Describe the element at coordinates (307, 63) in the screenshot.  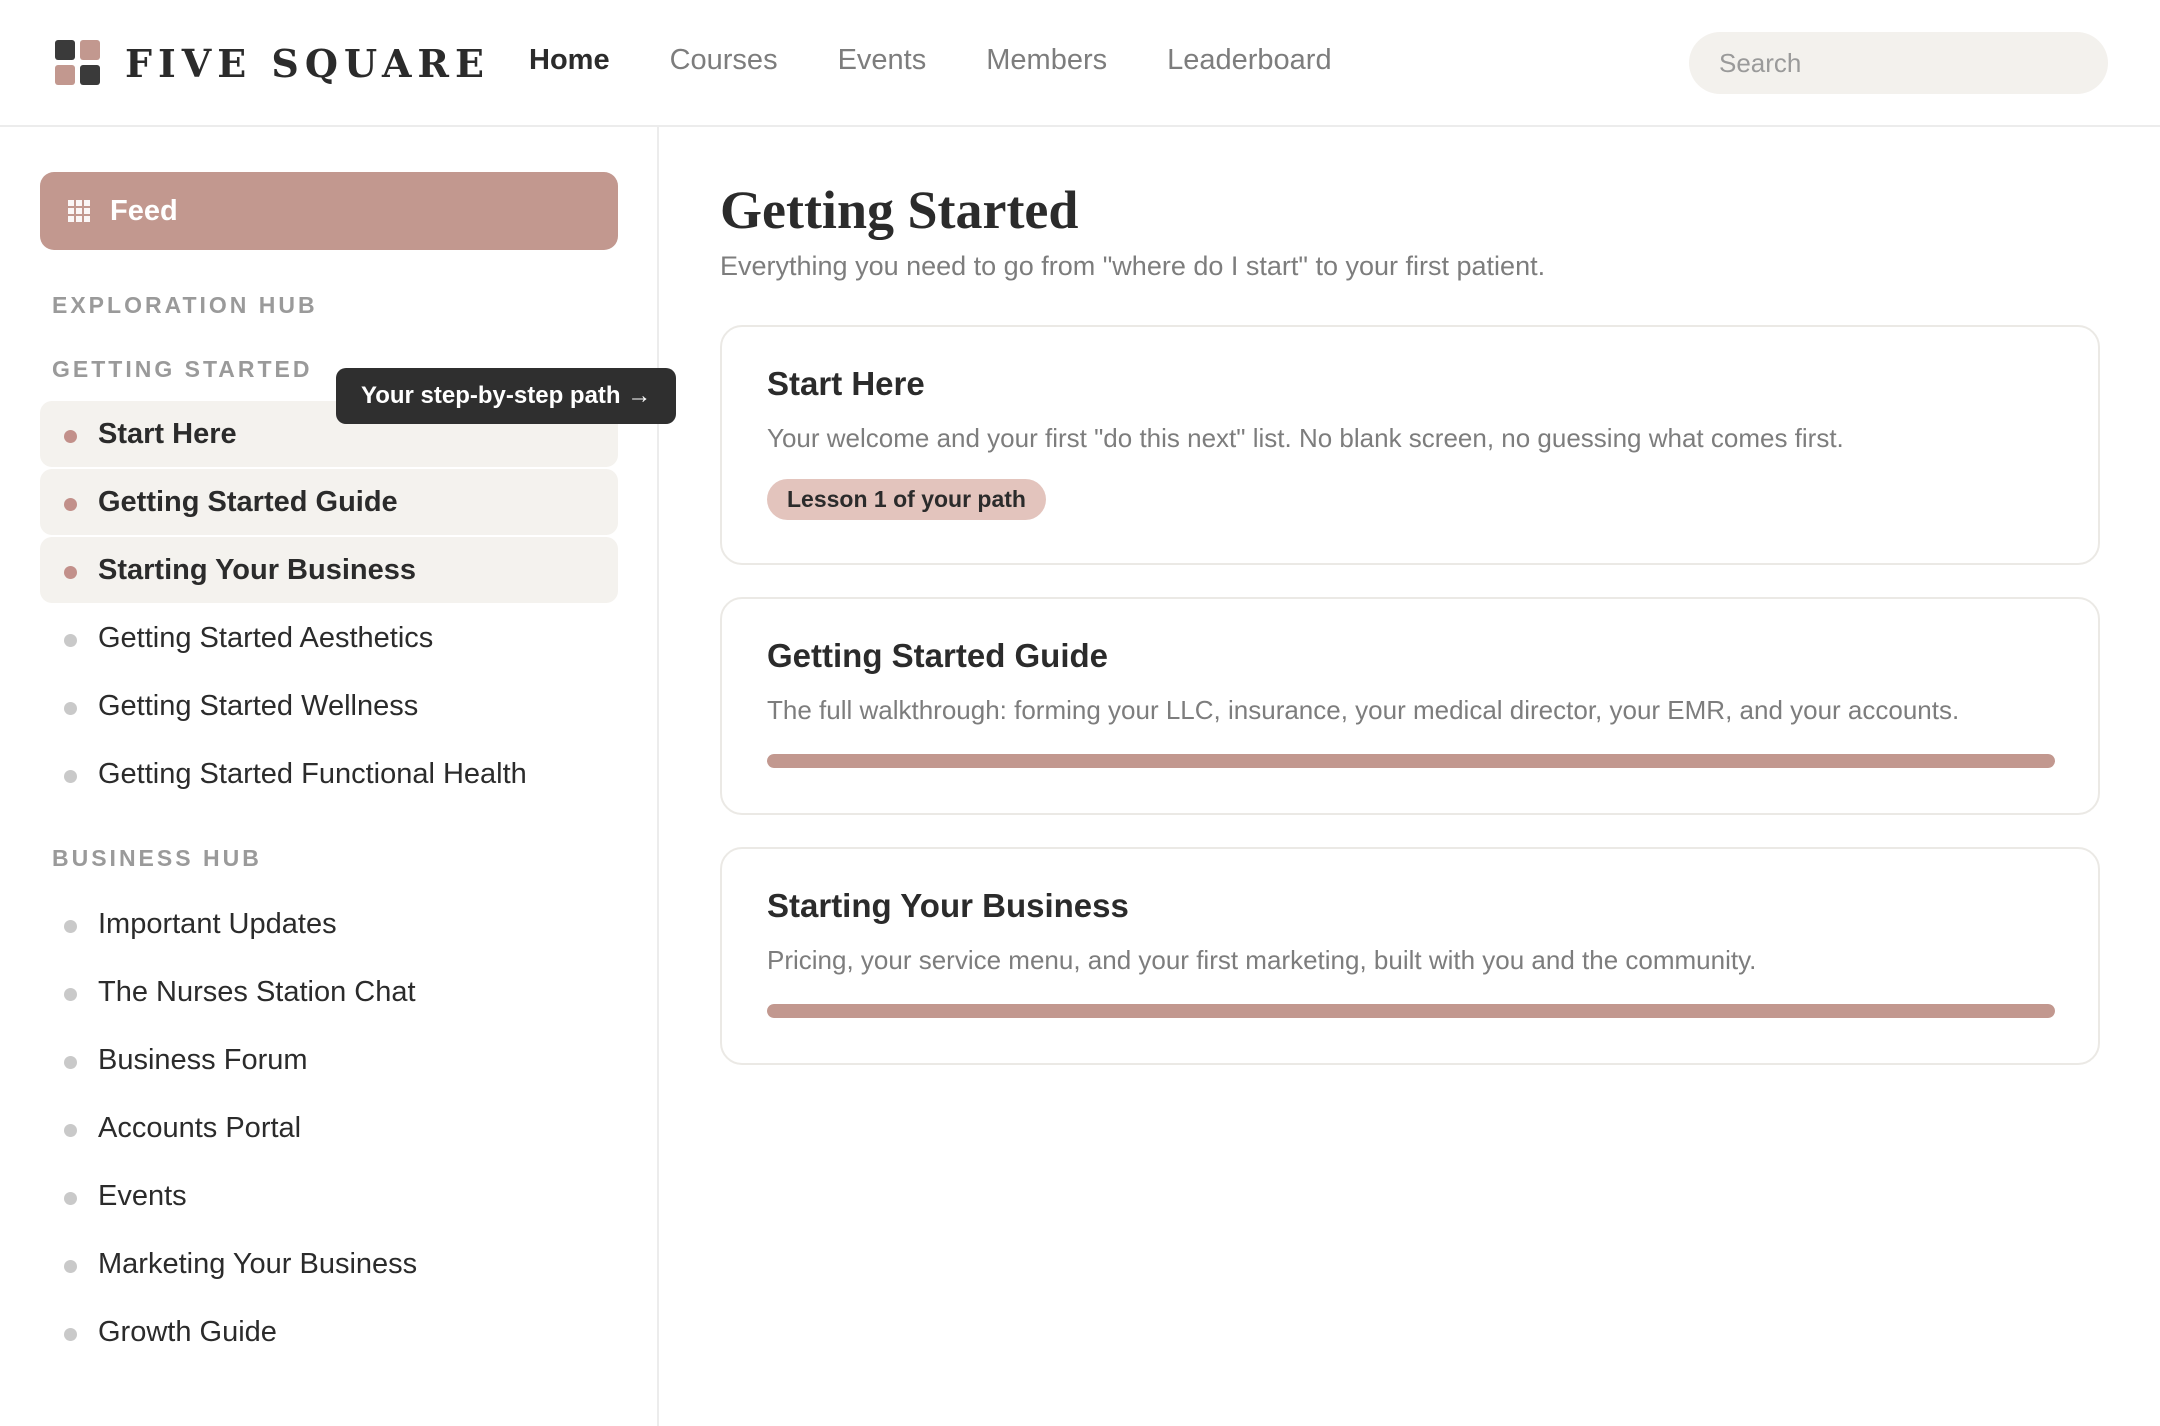
I see `brand-name: FIVE SQUARE` at that location.